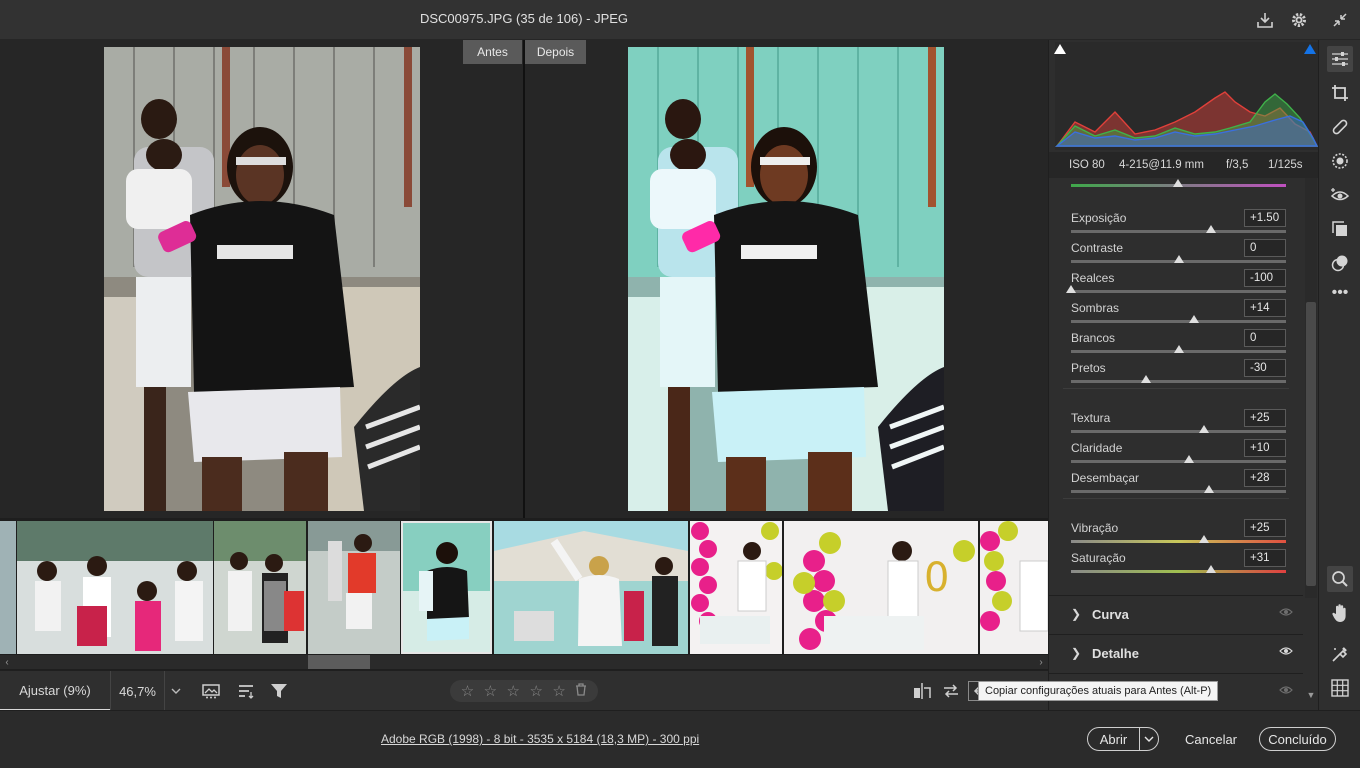 The width and height of the screenshot is (1360, 768). Describe the element at coordinates (1311, 696) in the screenshot. I see `scroll-down-icon: ▼` at that location.